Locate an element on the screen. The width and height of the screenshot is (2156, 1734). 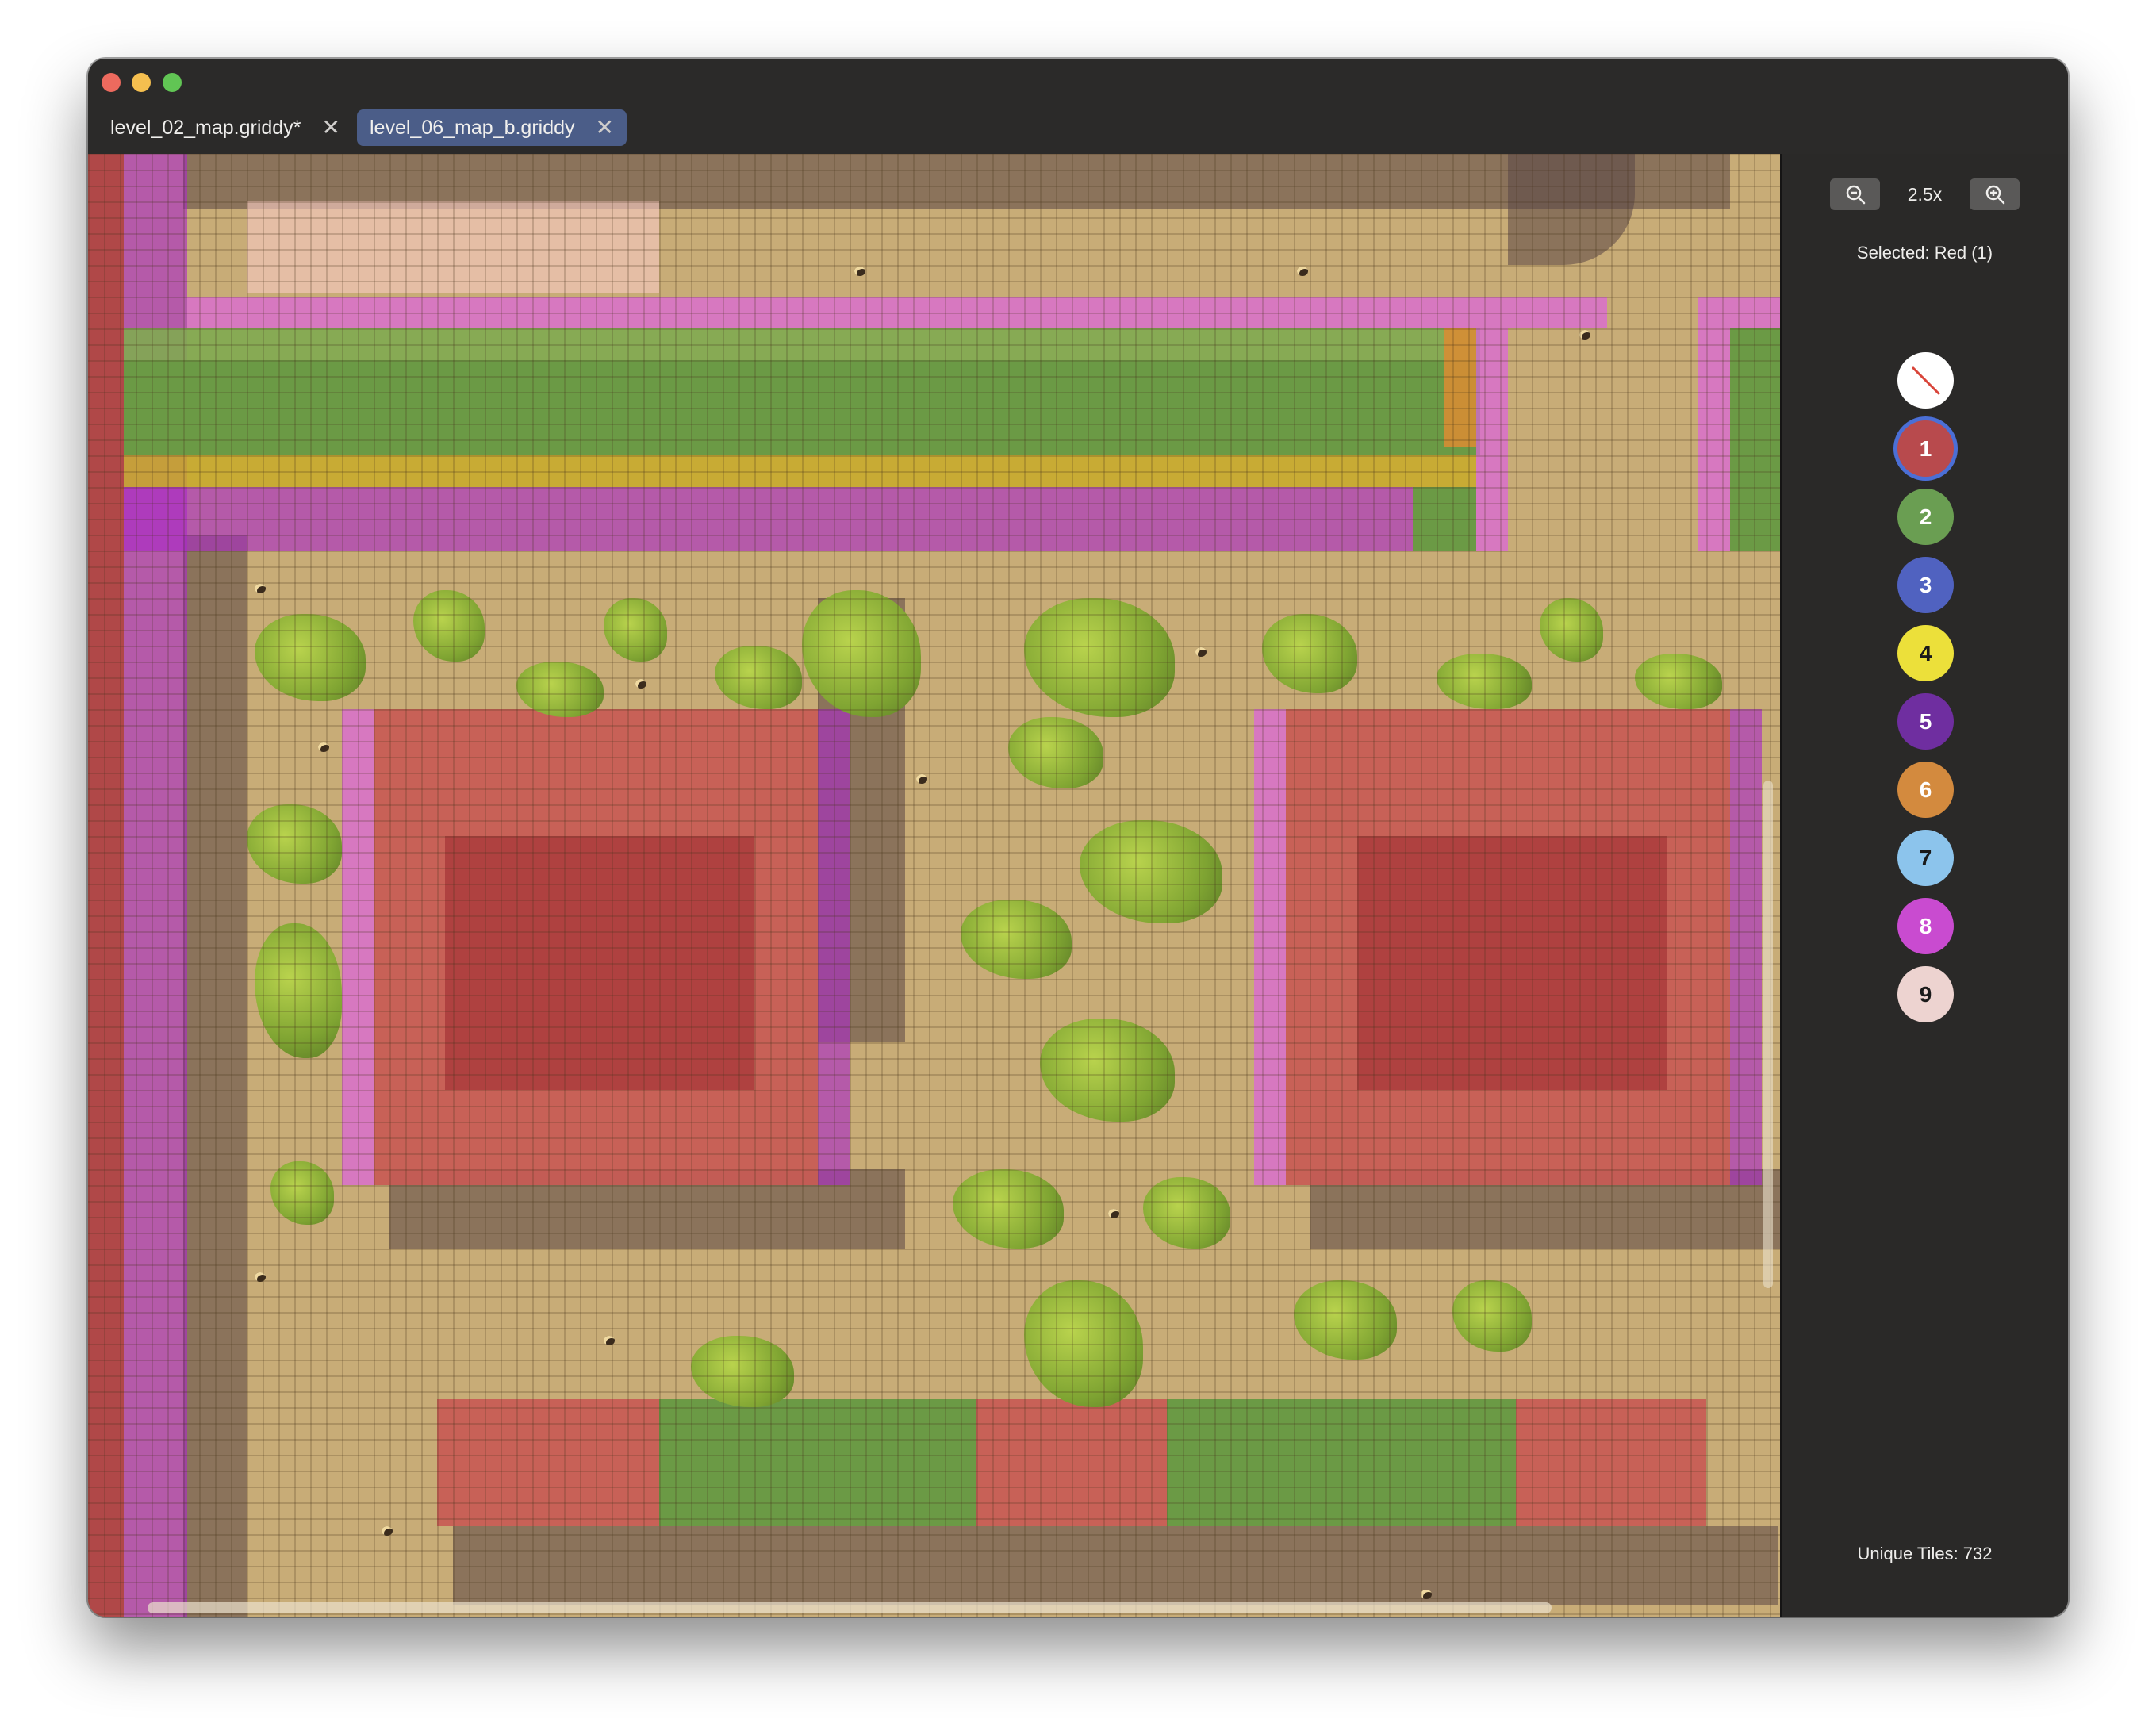
zoom-in-icon is located at coordinates (1994, 195).